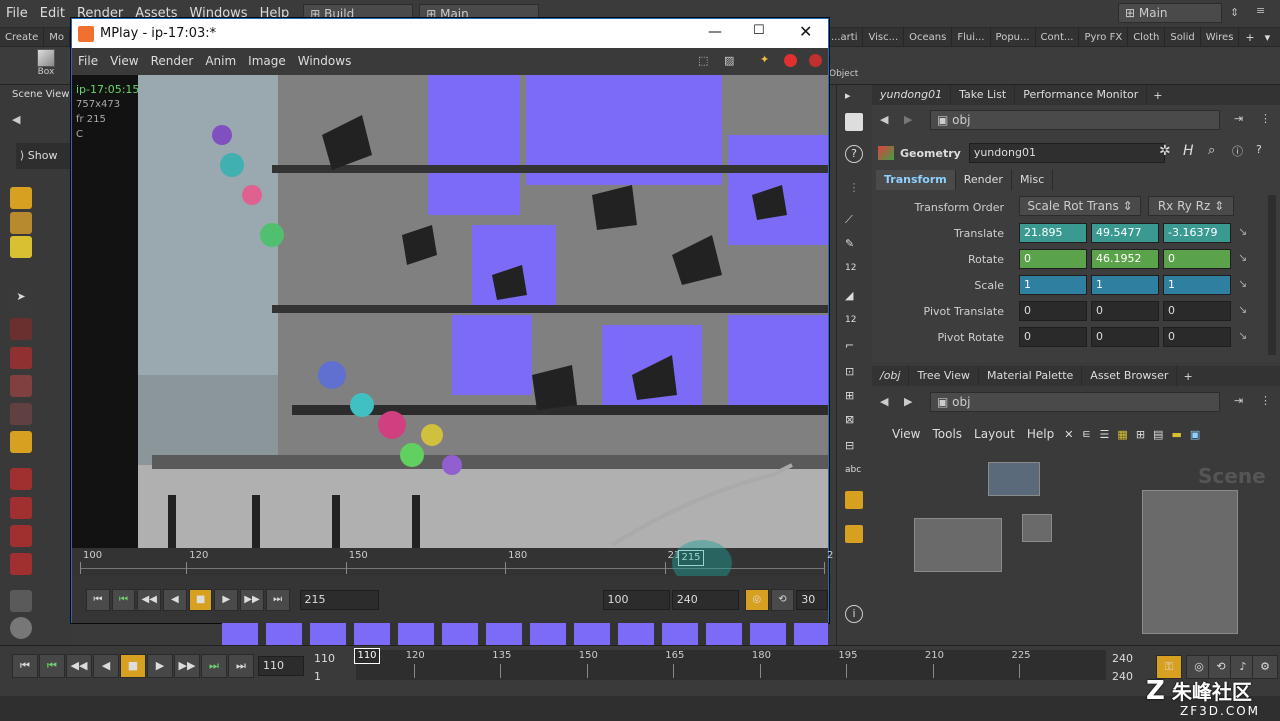  I want to click on tree-icon: ㅌ, so click(1086, 434).